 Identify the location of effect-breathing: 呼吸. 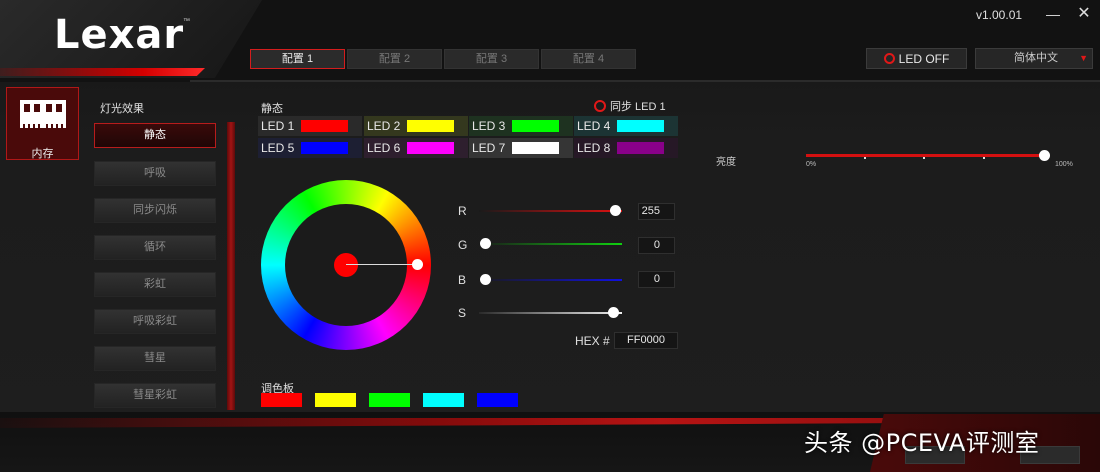
(155, 173).